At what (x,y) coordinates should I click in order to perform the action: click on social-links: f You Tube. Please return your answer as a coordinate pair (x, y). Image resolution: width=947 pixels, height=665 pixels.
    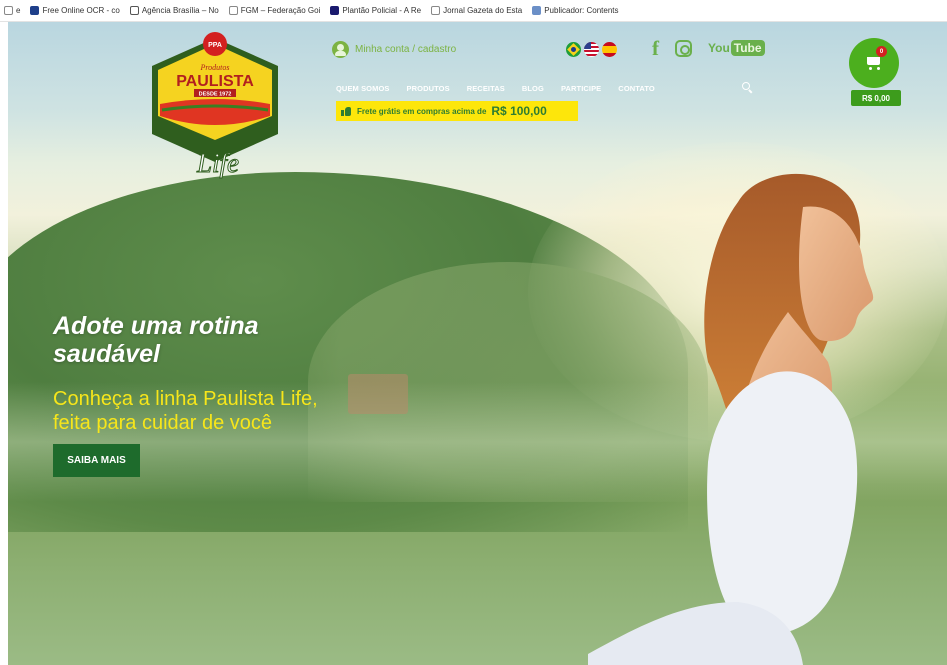
    Looking at the image, I should click on (708, 48).